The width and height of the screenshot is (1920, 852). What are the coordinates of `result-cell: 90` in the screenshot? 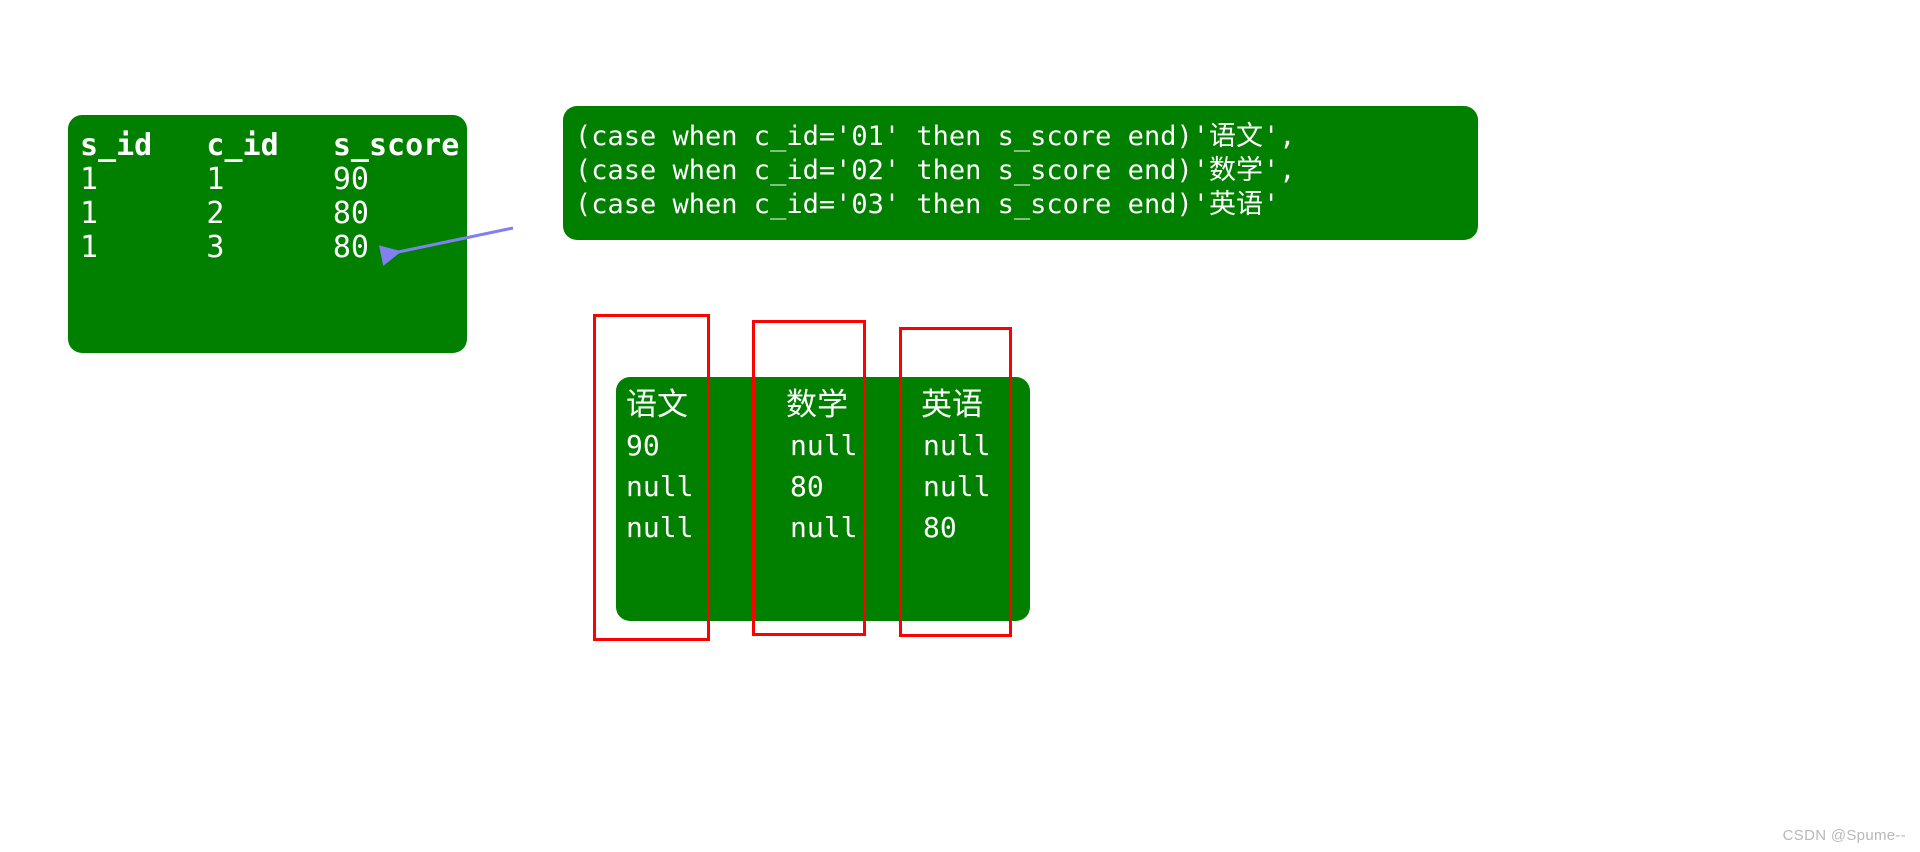 It's located at (643, 445).